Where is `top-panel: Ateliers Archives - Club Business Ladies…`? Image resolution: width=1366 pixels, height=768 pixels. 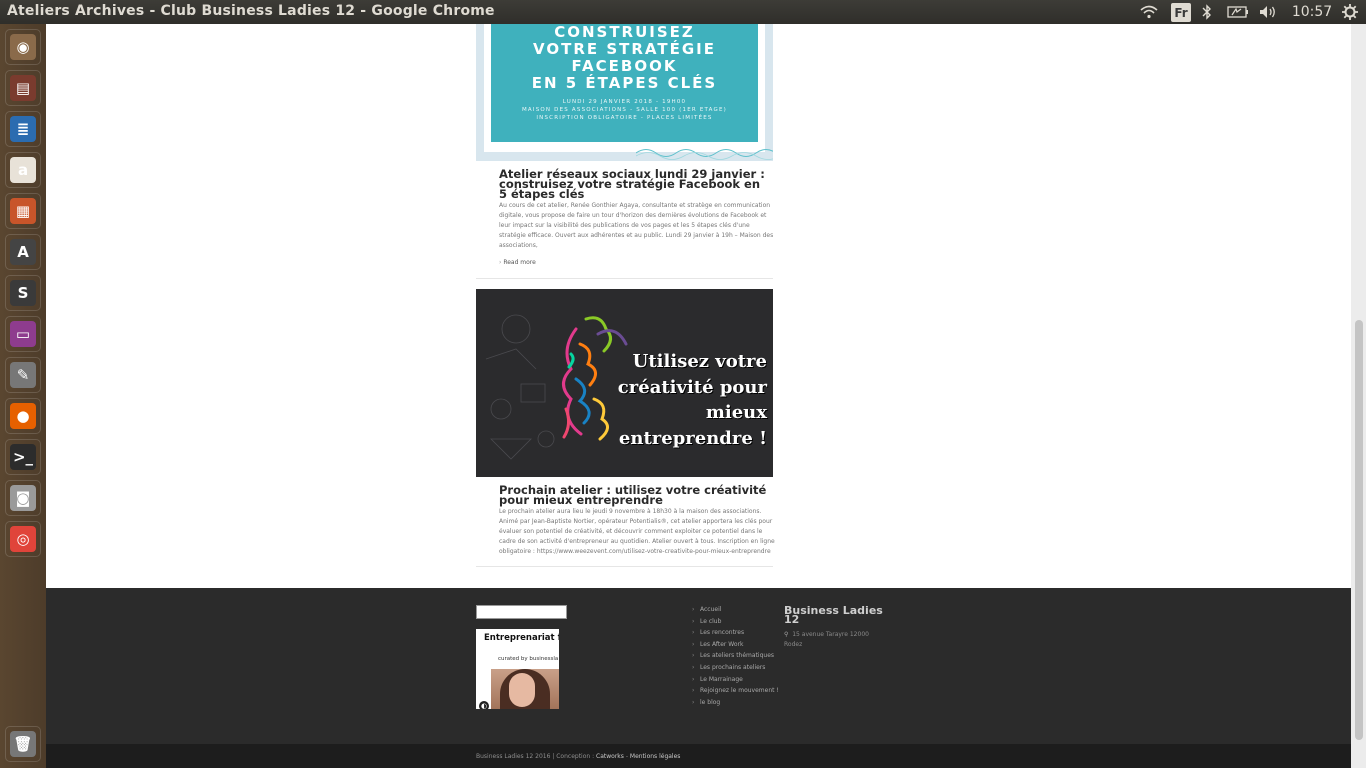 top-panel: Ateliers Archives - Club Business Ladies… is located at coordinates (683, 12).